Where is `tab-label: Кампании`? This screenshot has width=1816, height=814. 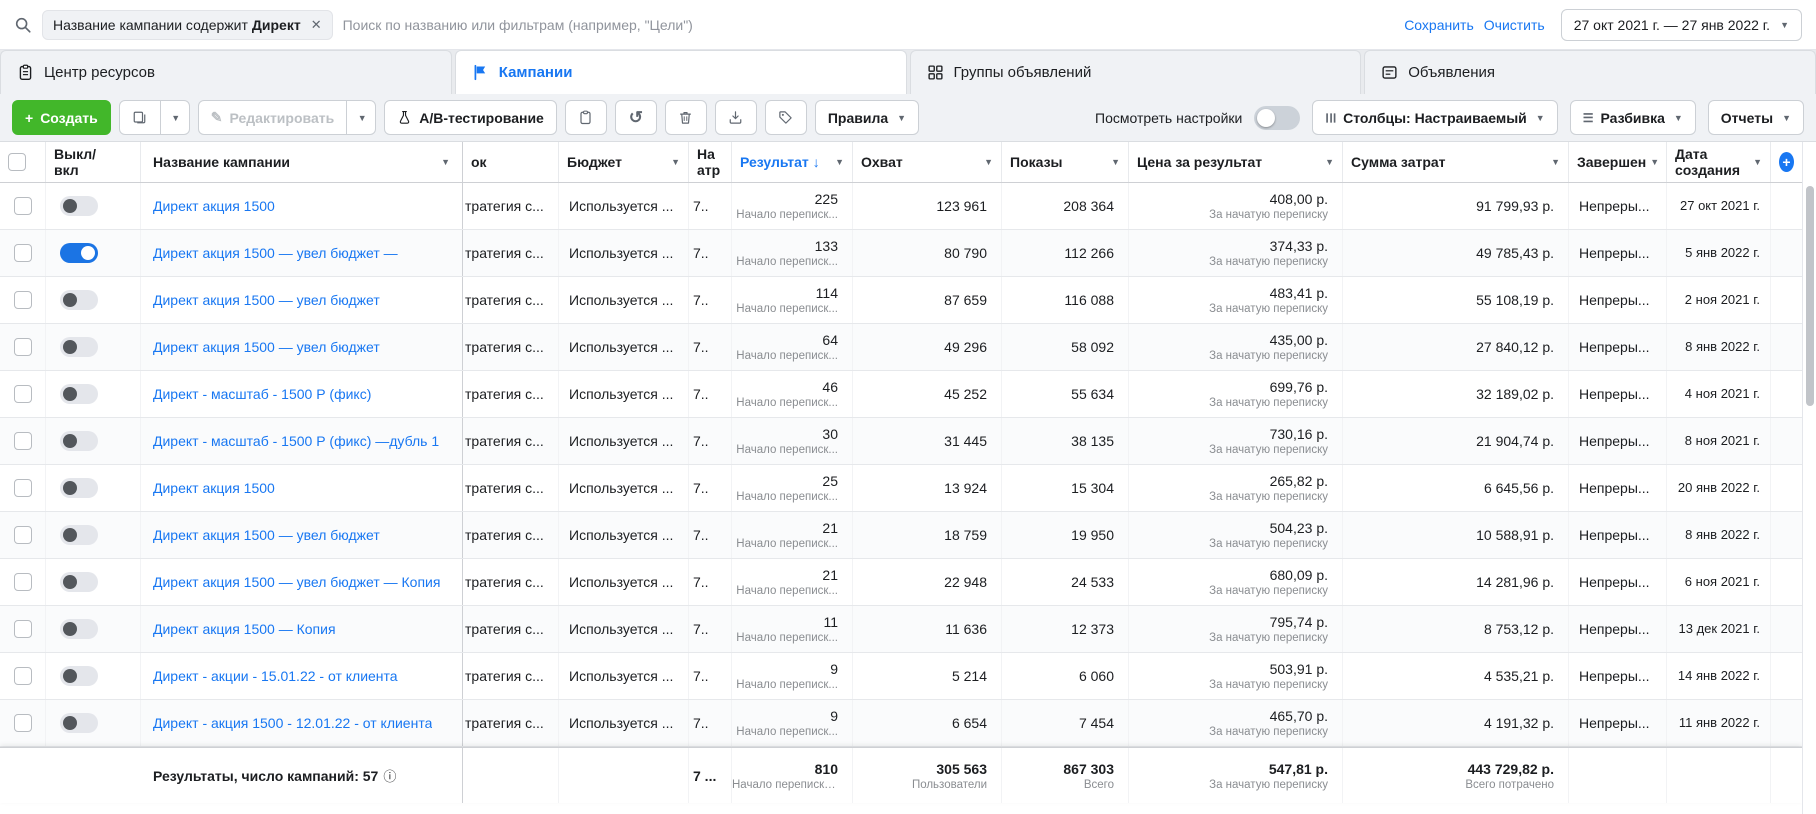
tab-label: Кампании is located at coordinates (535, 72).